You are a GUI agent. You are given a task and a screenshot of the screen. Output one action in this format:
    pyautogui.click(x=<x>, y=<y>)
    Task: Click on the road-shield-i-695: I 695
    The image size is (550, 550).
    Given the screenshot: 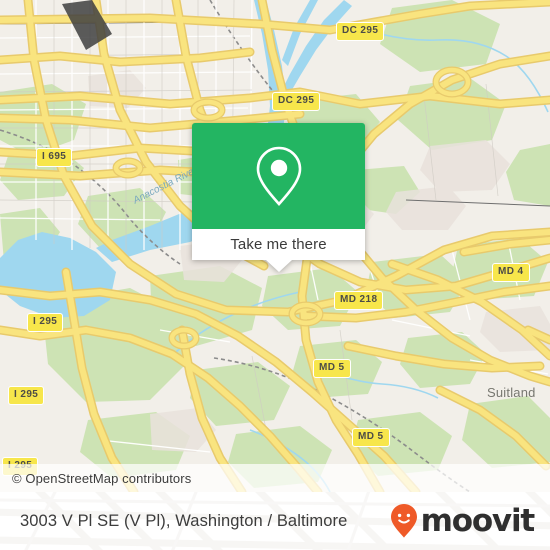 What is the action you would take?
    pyautogui.click(x=54, y=157)
    